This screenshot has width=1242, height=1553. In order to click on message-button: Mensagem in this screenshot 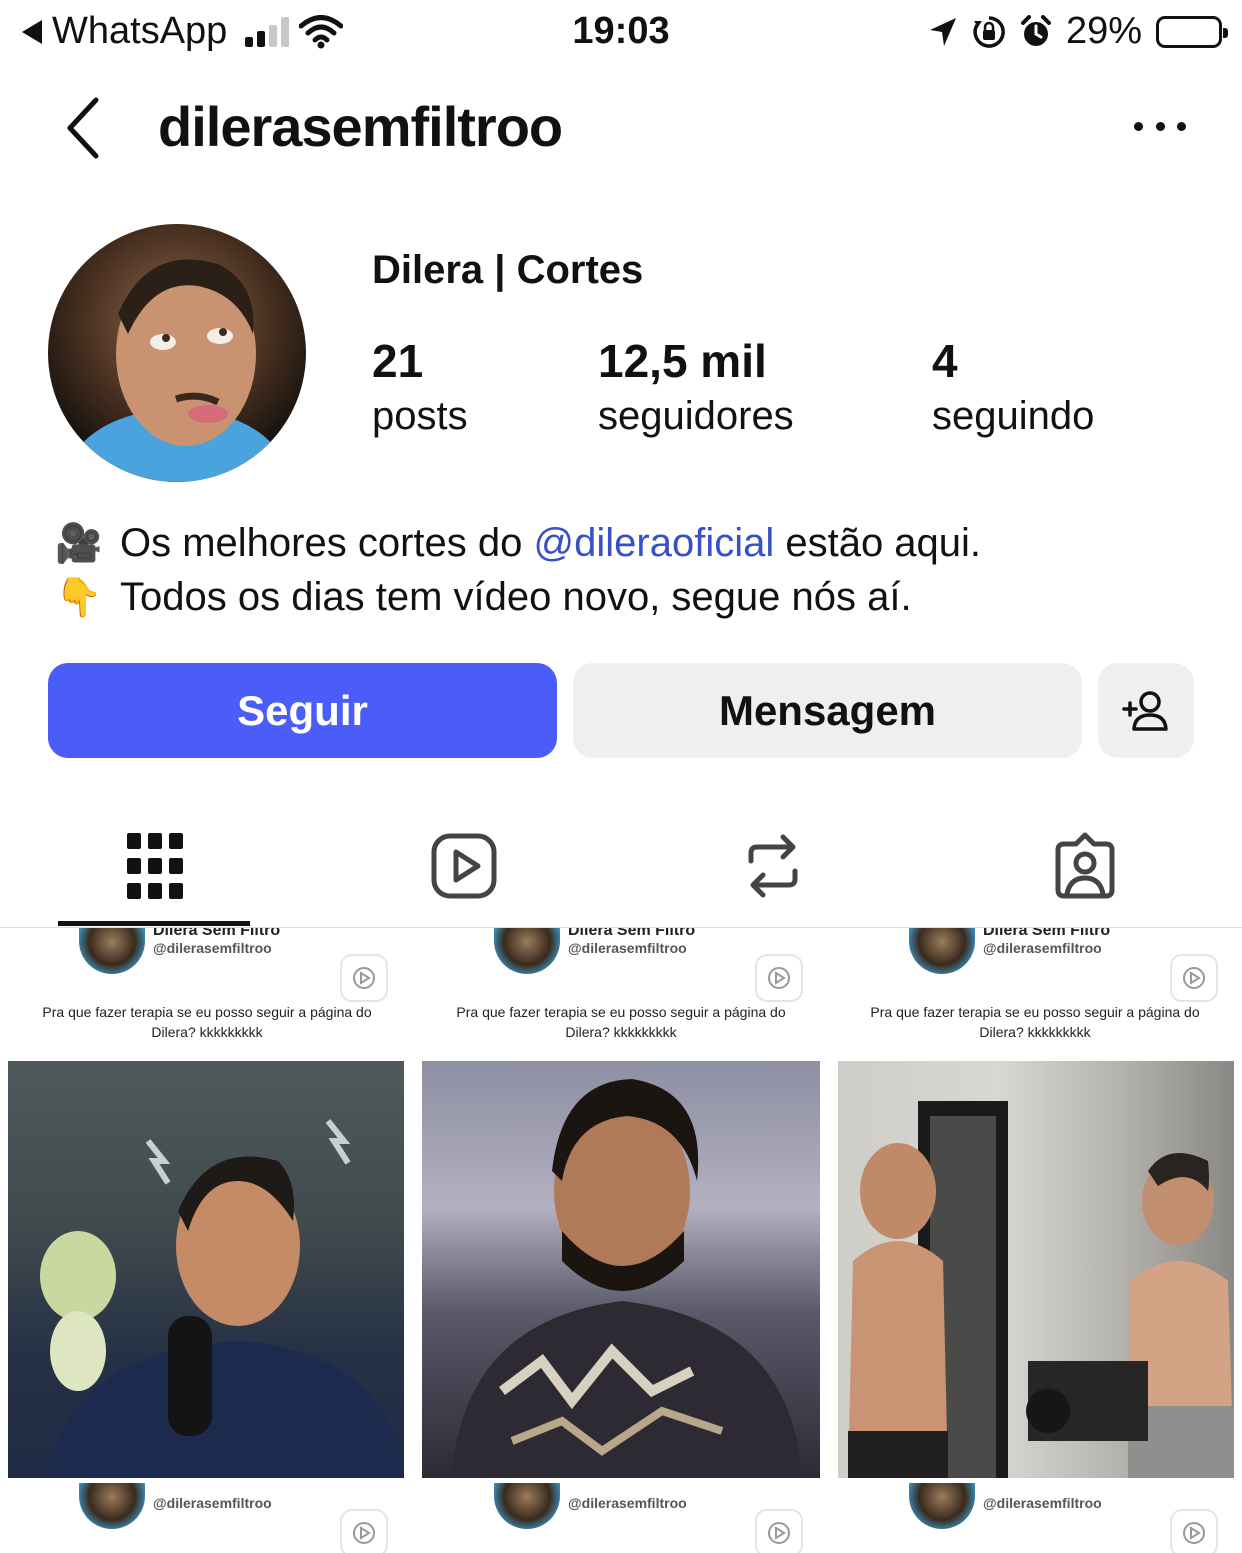, I will do `click(827, 710)`.